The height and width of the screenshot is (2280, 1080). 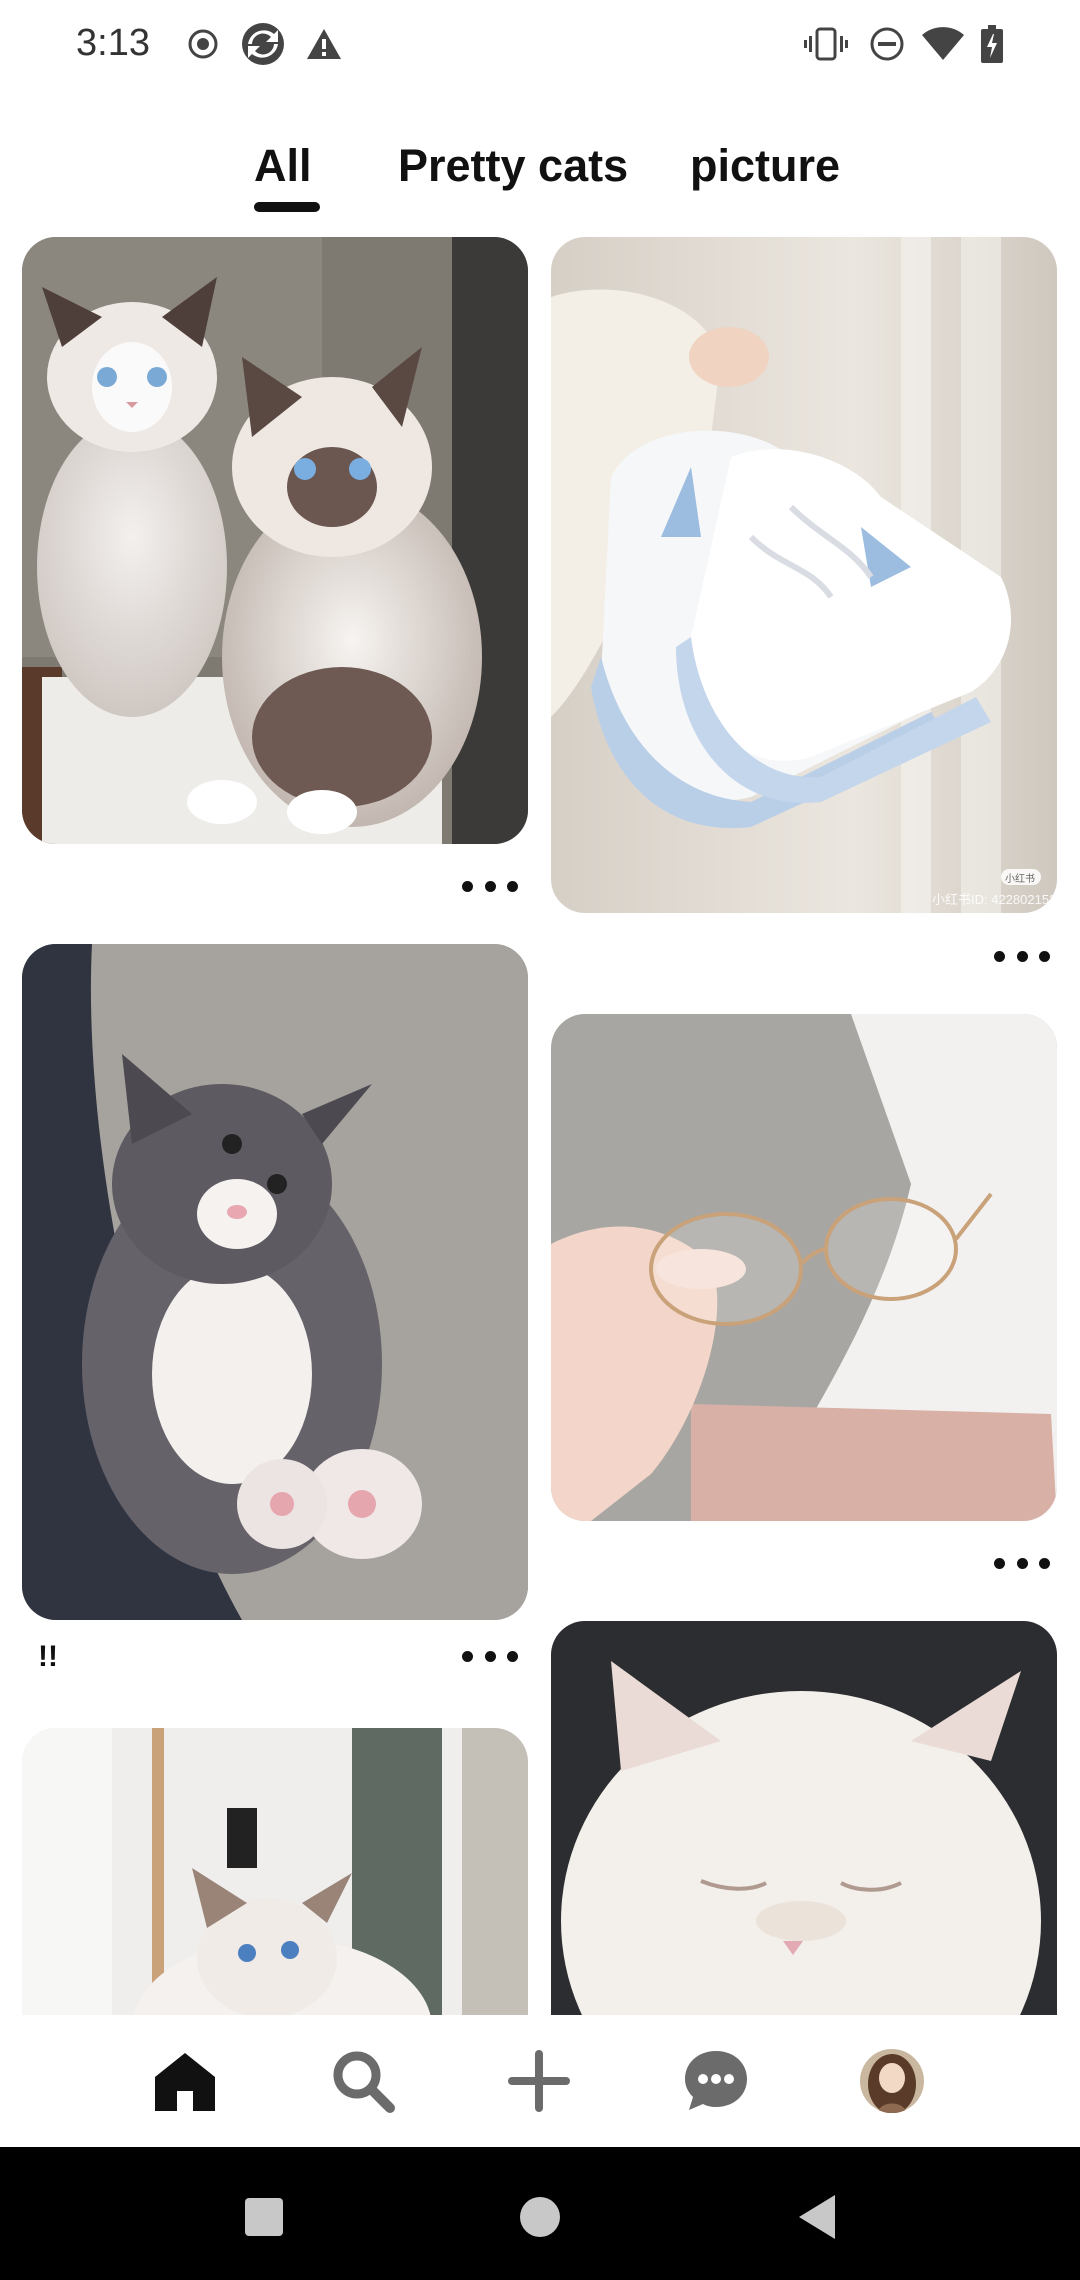 I want to click on pin-image-ragdoll-cat, so click(x=275, y=1871).